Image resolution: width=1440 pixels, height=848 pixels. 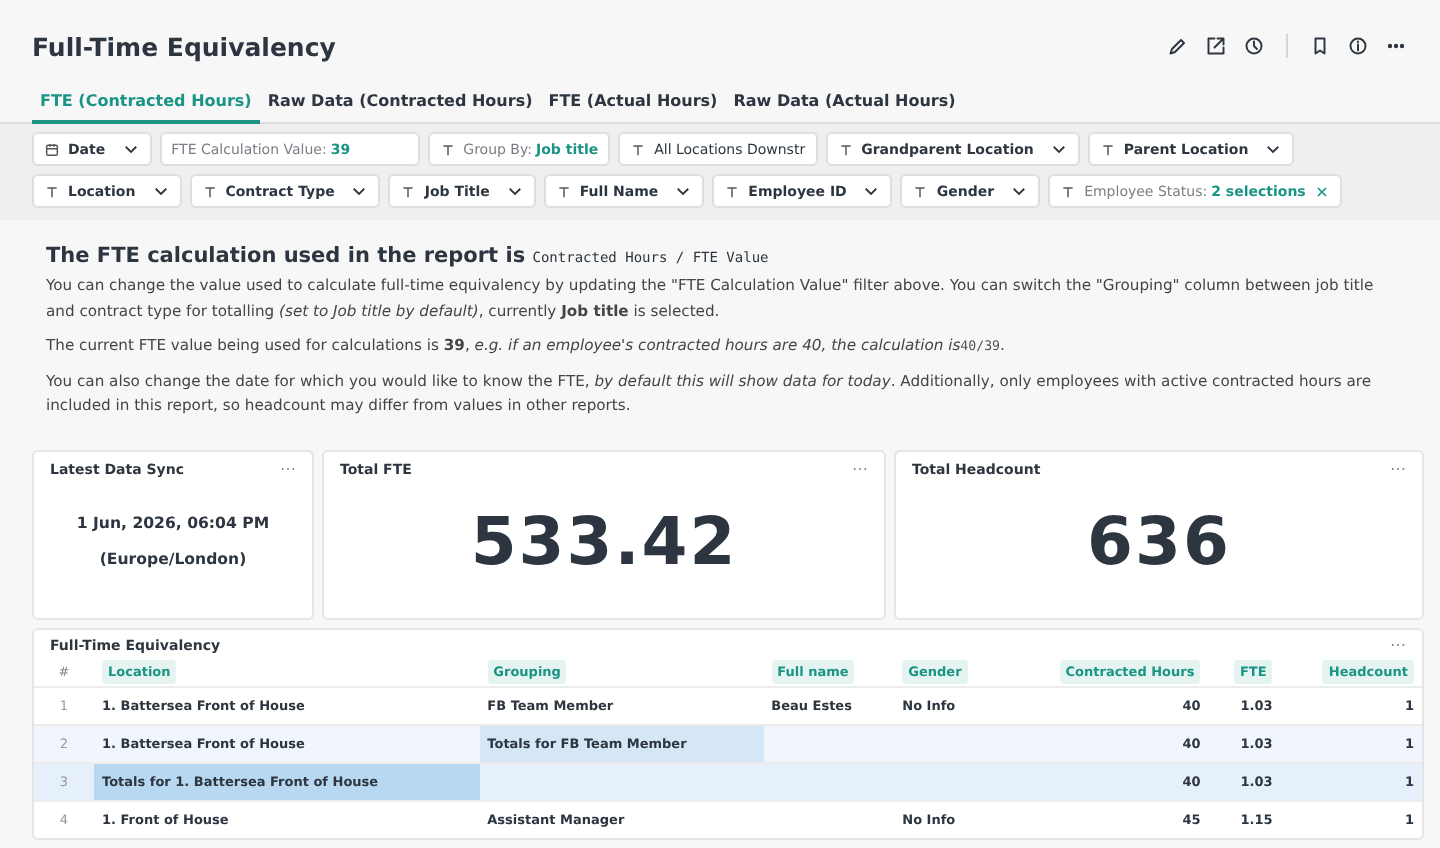 I want to click on report-tab: Raw Data (Actual Hours), so click(x=844, y=104).